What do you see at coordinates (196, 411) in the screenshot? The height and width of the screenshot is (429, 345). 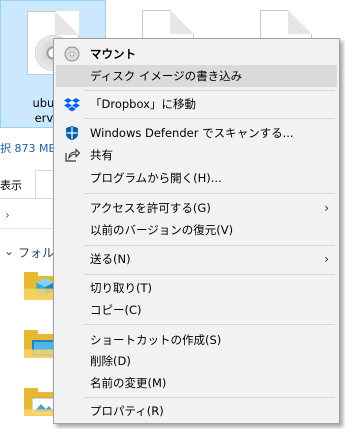 I see `menu-item-properties: プロパティ(R)` at bounding box center [196, 411].